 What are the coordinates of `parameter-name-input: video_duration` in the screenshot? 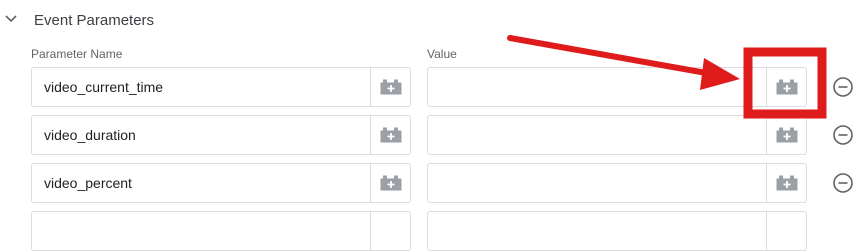 It's located at (221, 135).